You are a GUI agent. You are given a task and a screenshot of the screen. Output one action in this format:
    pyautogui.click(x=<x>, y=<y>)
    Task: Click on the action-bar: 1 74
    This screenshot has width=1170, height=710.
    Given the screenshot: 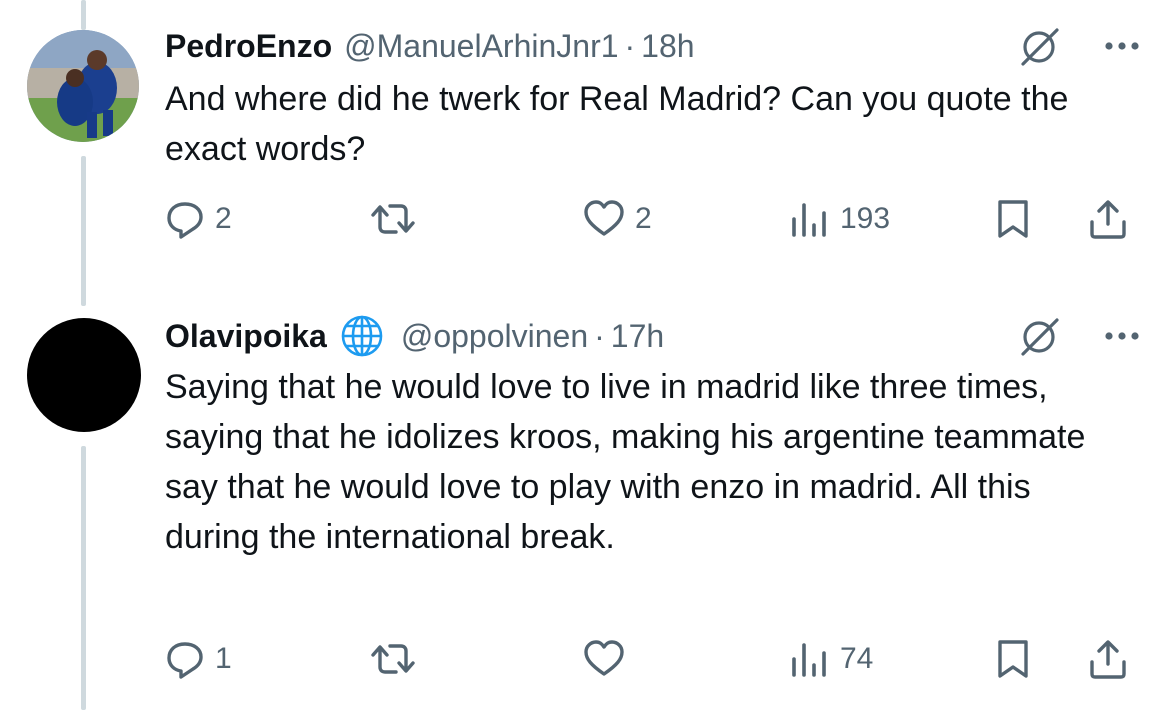 What is the action you would take?
    pyautogui.click(x=652, y=659)
    